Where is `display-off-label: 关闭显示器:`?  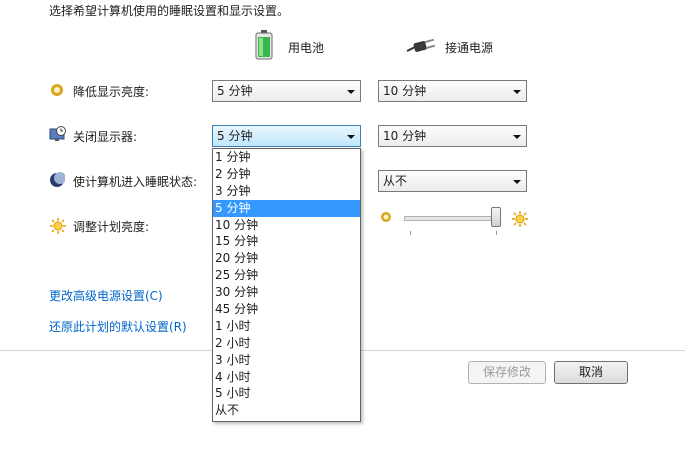 display-off-label: 关闭显示器: is located at coordinates (105, 137).